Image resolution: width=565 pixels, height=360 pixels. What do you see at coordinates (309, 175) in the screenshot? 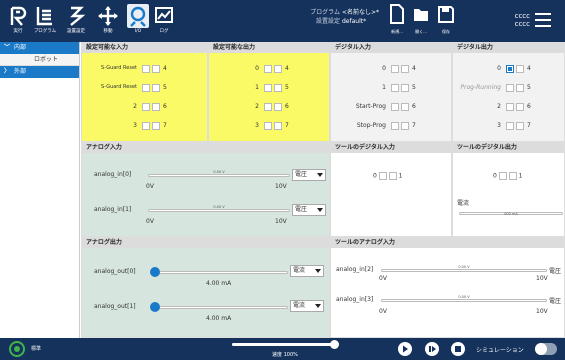
I see `analog-in-0-mode-select: 電圧` at bounding box center [309, 175].